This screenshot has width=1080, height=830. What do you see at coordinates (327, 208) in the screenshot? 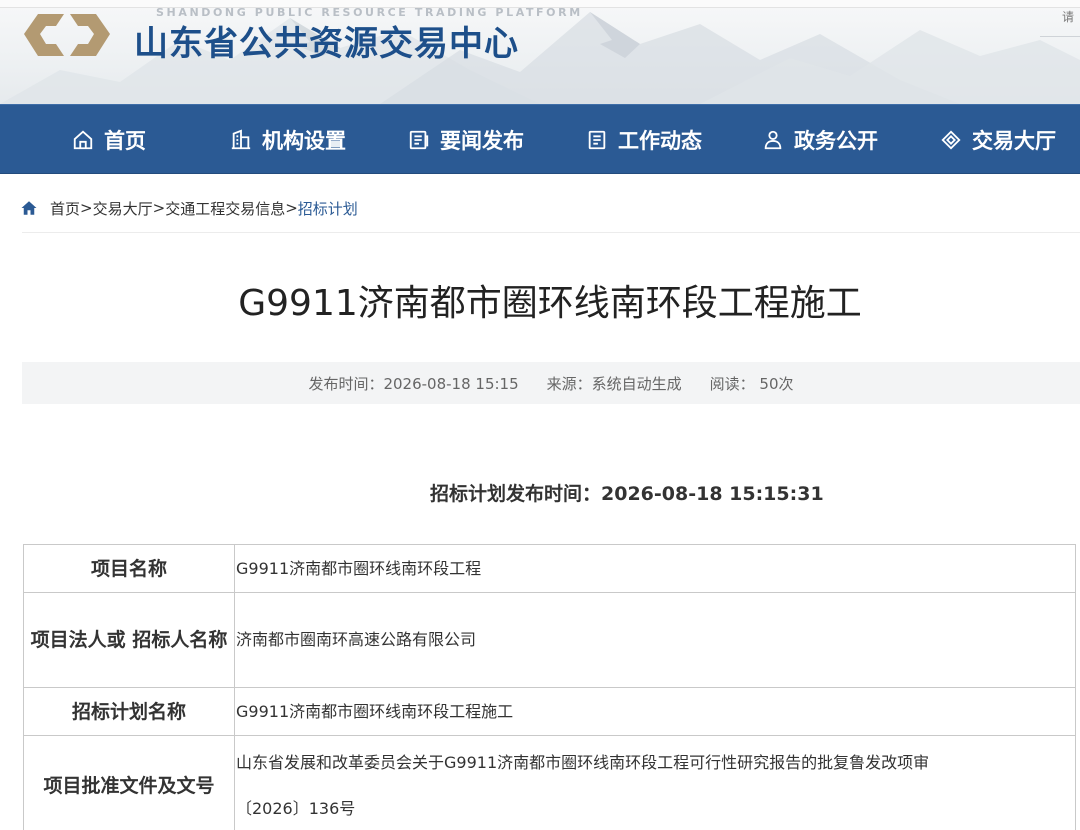
I see `breadcrumb-current: 招标计划` at bounding box center [327, 208].